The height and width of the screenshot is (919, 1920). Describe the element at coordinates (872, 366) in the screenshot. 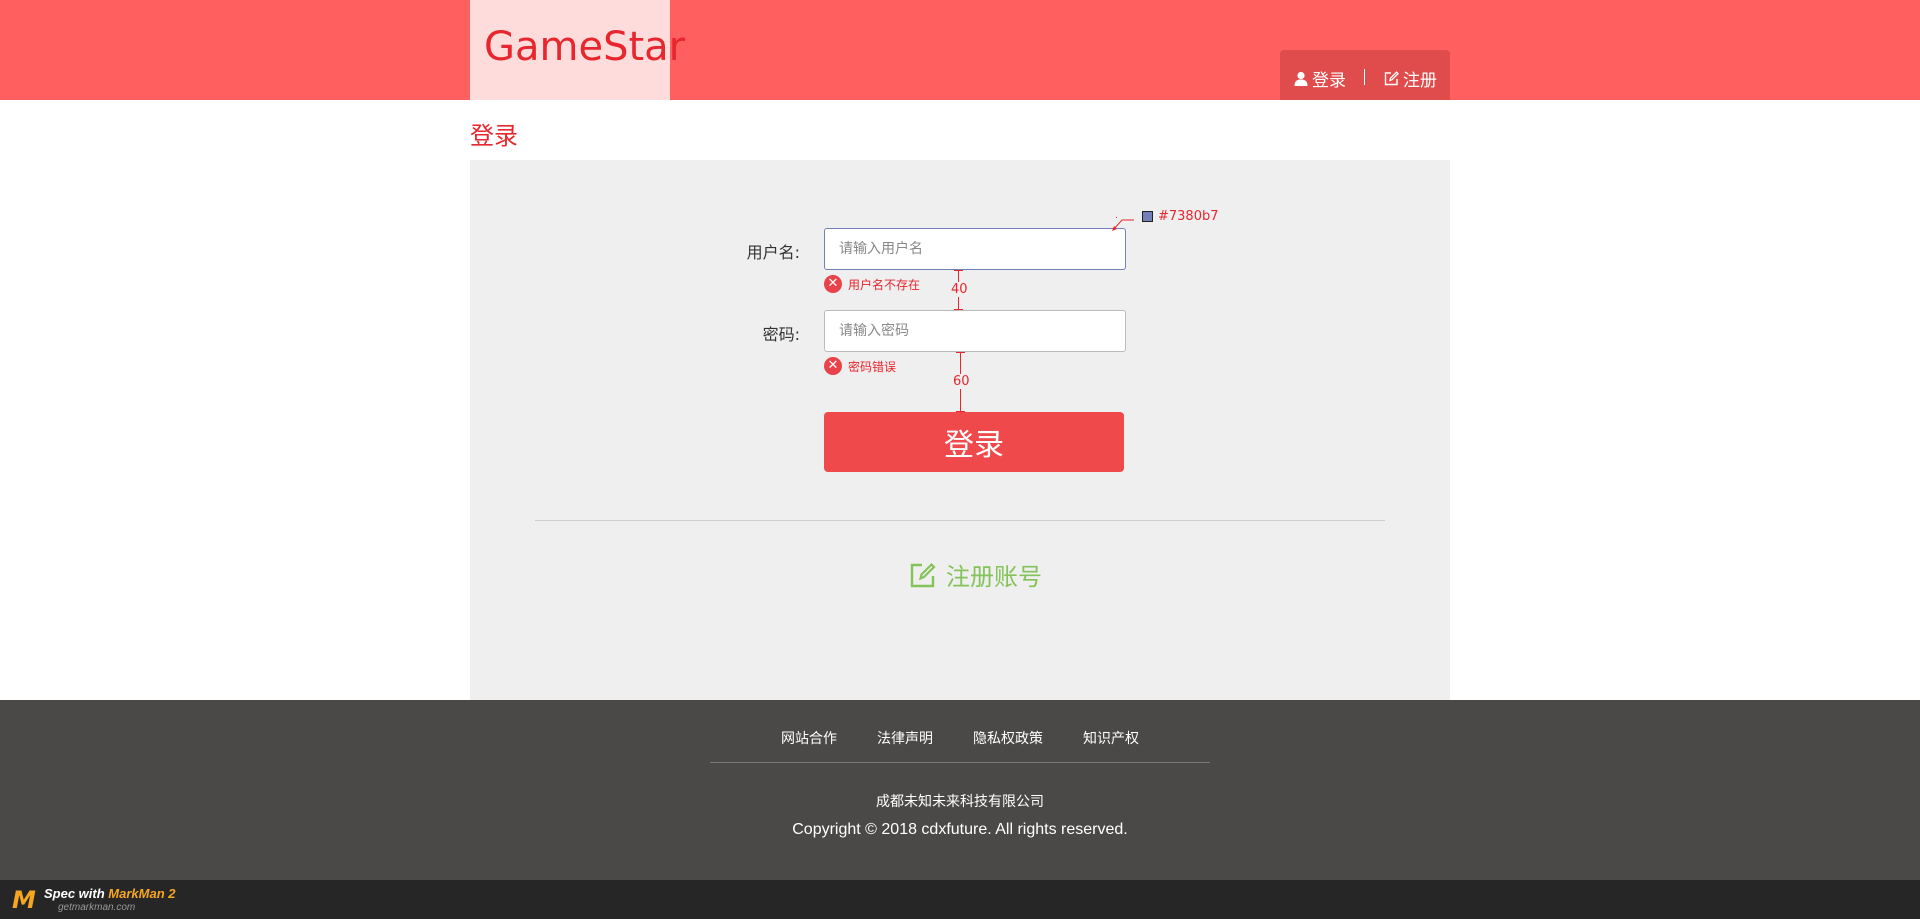

I see `password-error-text: 密码错误` at that location.